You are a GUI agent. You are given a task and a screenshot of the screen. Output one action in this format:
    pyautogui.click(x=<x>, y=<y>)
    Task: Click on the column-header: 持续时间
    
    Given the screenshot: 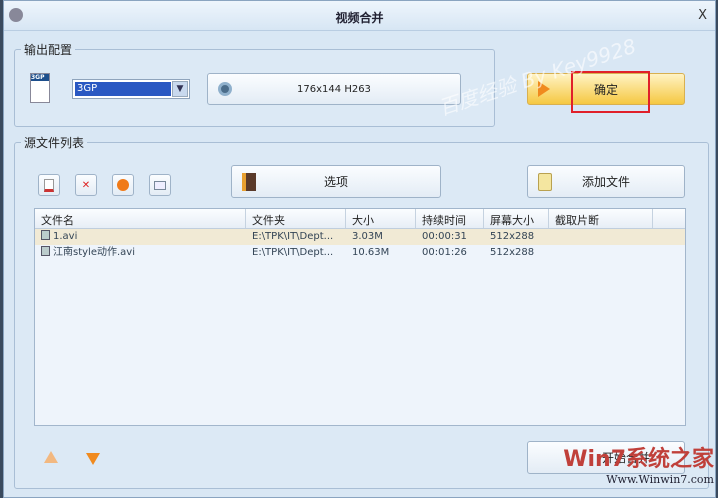 What is the action you would take?
    pyautogui.click(x=450, y=218)
    